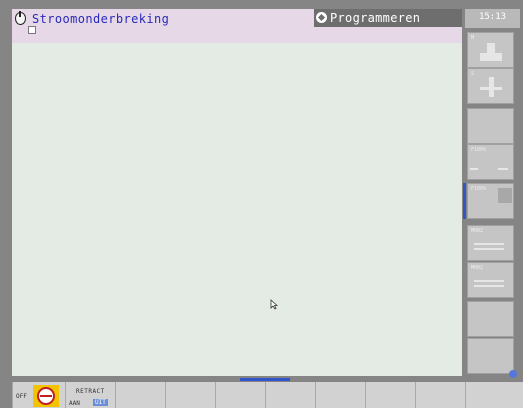 This screenshot has height=408, width=523. What do you see at coordinates (101, 19) in the screenshot?
I see `page-title: Stroomonderbreking` at bounding box center [101, 19].